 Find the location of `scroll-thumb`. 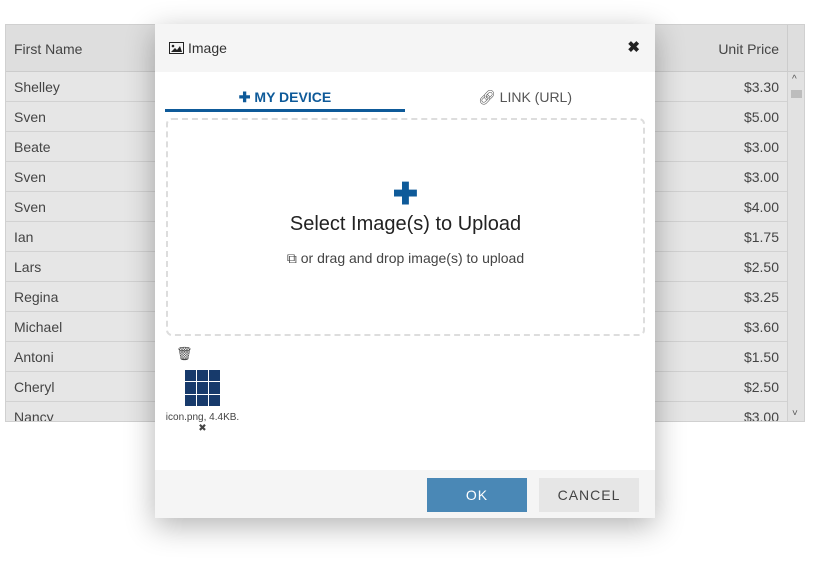

scroll-thumb is located at coordinates (796, 94).